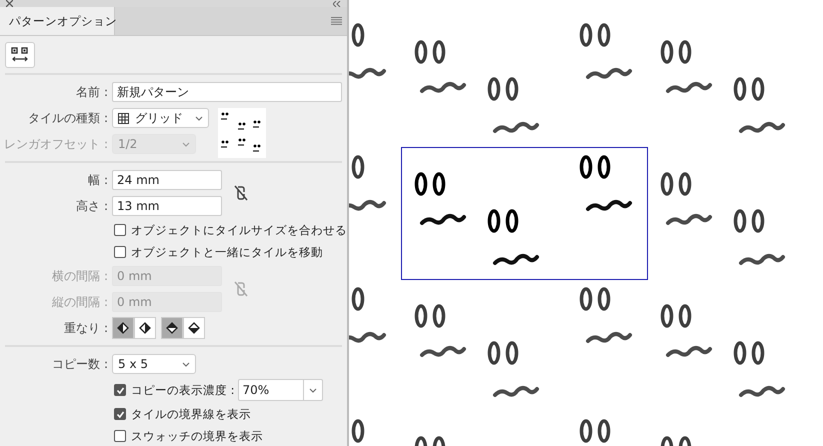 The width and height of the screenshot is (823, 446). What do you see at coordinates (79, 276) in the screenshot?
I see `h-spacing-label: 横の間隔 :` at bounding box center [79, 276].